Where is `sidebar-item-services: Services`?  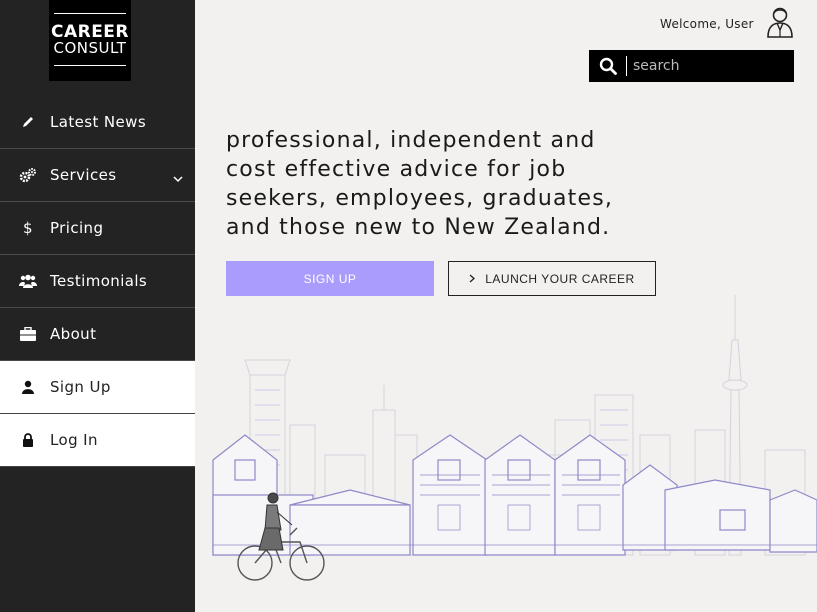
sidebar-item-services: Services is located at coordinates (97, 175).